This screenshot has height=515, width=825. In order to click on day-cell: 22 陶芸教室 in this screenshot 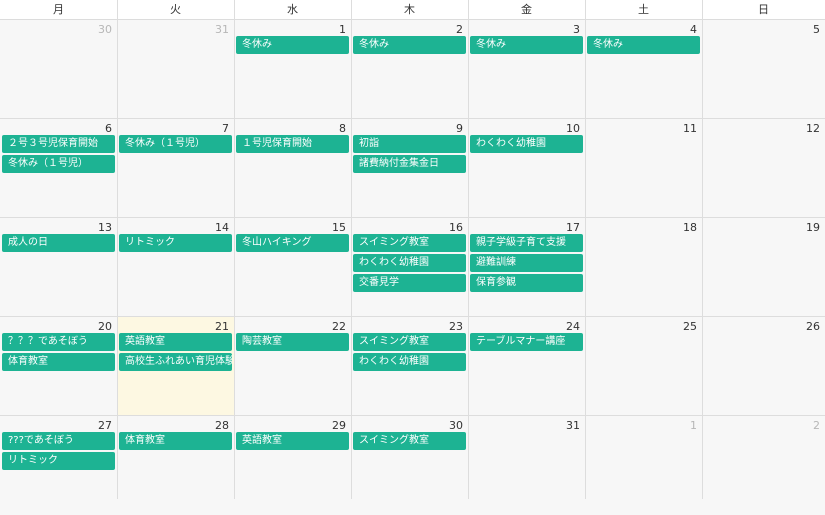, I will do `click(292, 366)`.